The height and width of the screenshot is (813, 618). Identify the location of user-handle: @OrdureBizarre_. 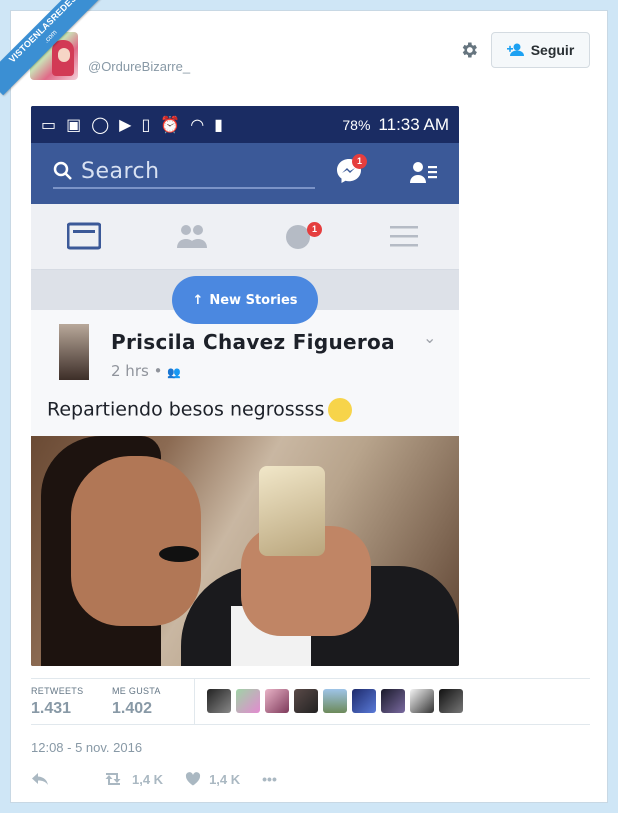
(139, 66).